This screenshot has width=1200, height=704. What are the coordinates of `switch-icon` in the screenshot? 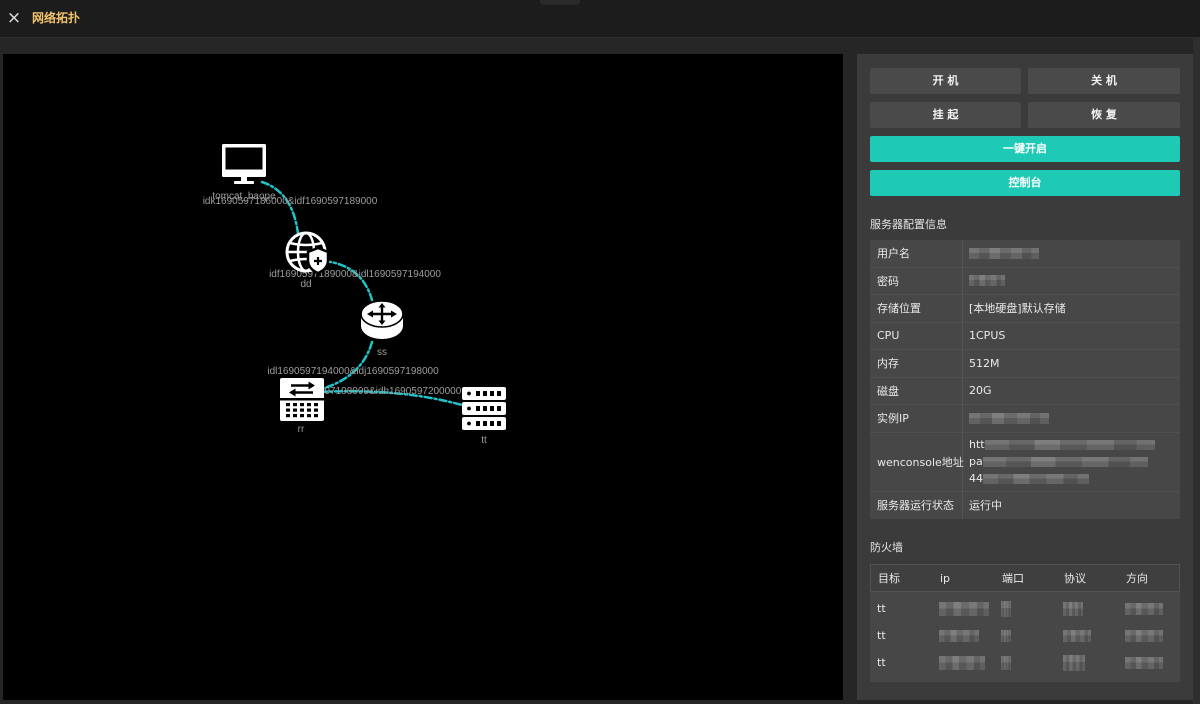 It's located at (302, 399).